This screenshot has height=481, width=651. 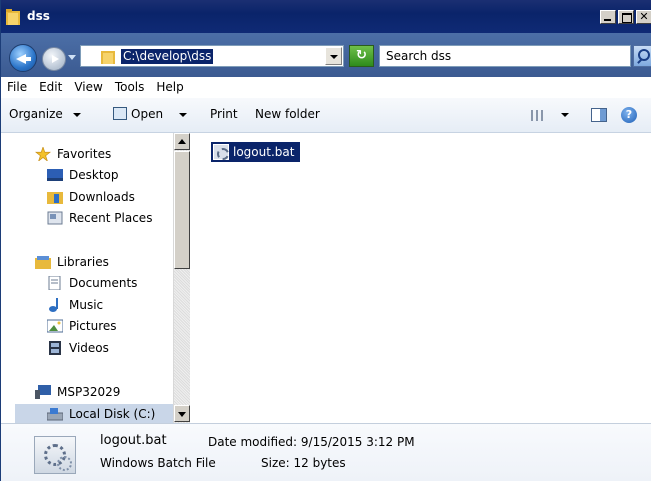 I want to click on recent-places-icon, so click(x=55, y=218).